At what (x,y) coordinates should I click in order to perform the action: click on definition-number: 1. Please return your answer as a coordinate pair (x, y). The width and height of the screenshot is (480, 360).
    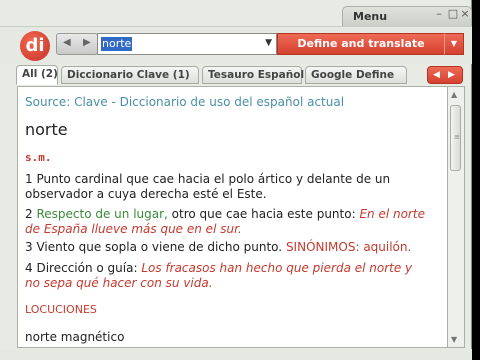
    Looking at the image, I should click on (29, 179).